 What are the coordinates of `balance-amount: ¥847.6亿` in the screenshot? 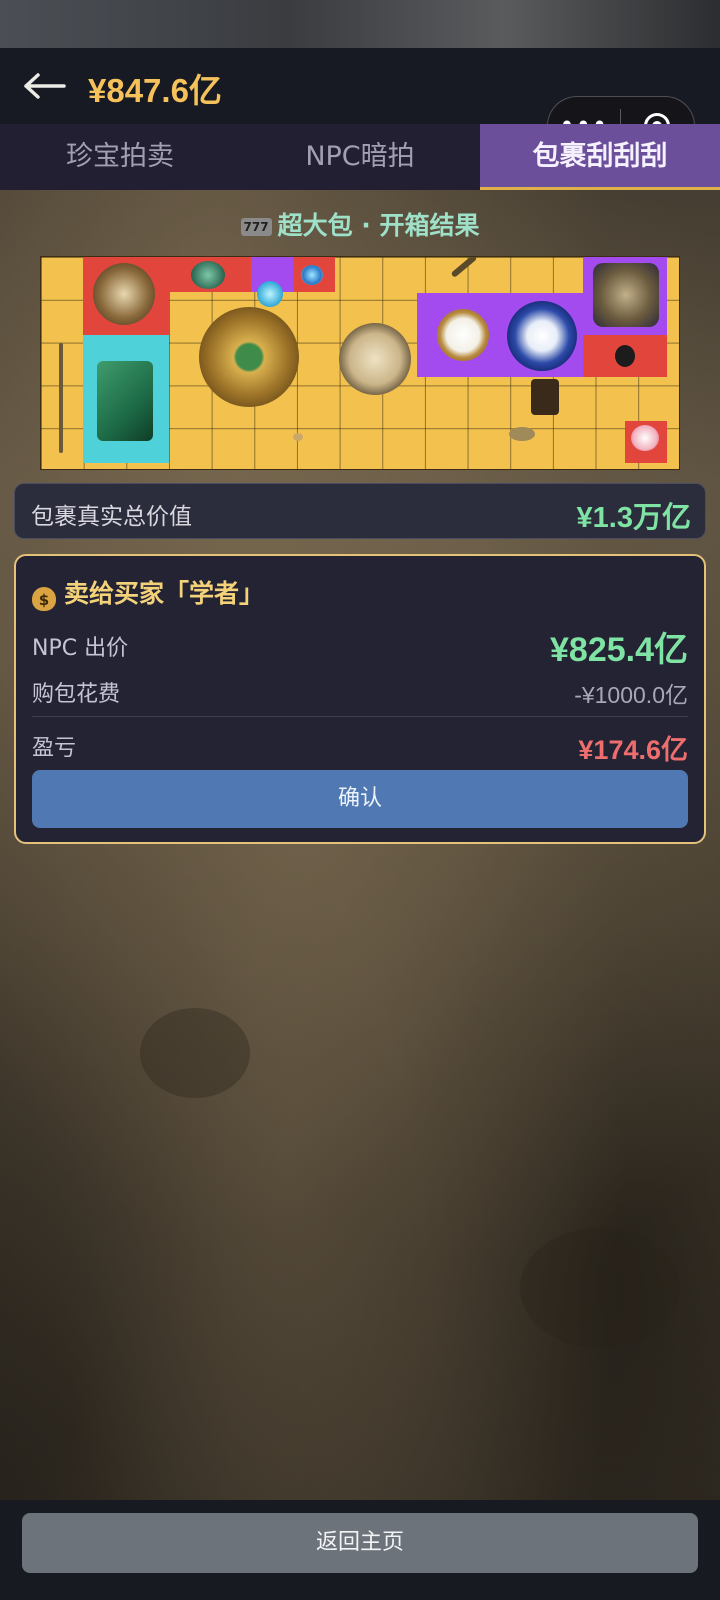 It's located at (155, 90).